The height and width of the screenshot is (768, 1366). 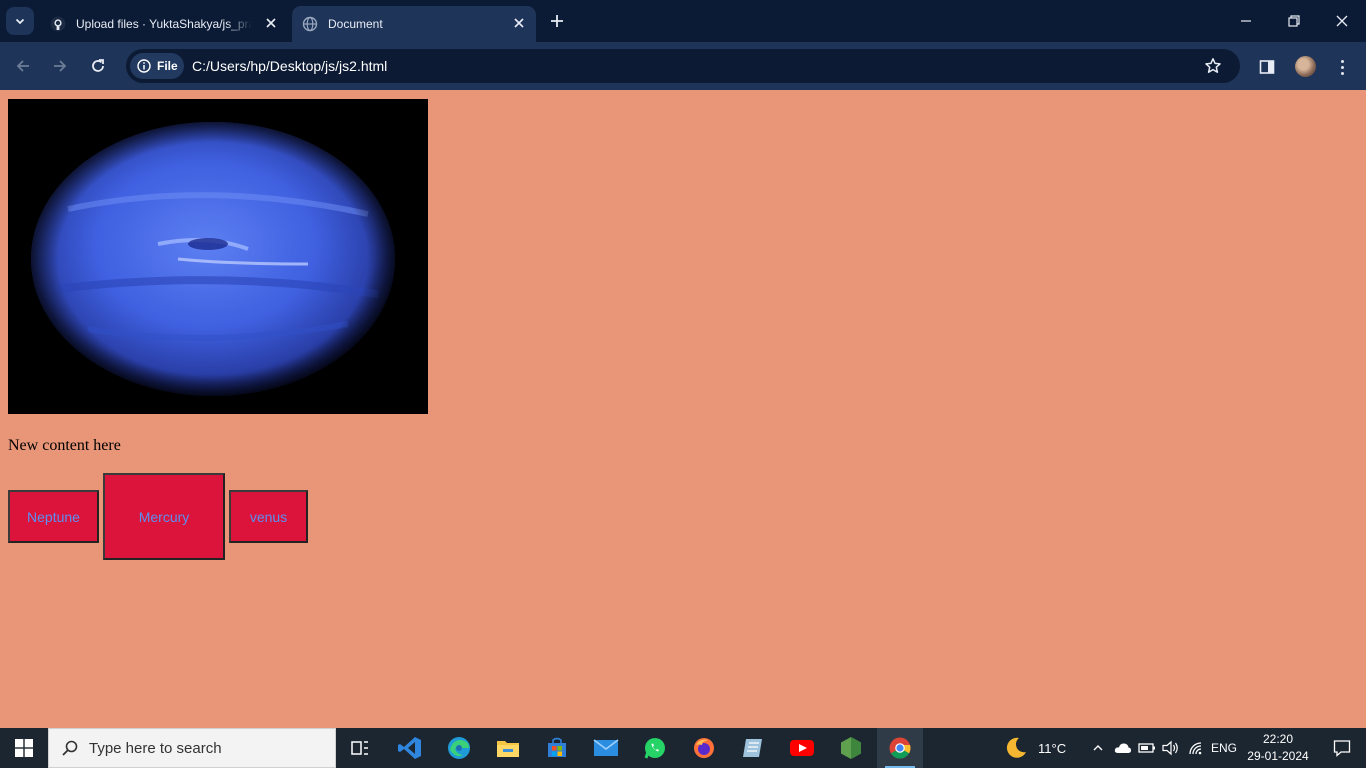 I want to click on forward-button, so click(x=60, y=66).